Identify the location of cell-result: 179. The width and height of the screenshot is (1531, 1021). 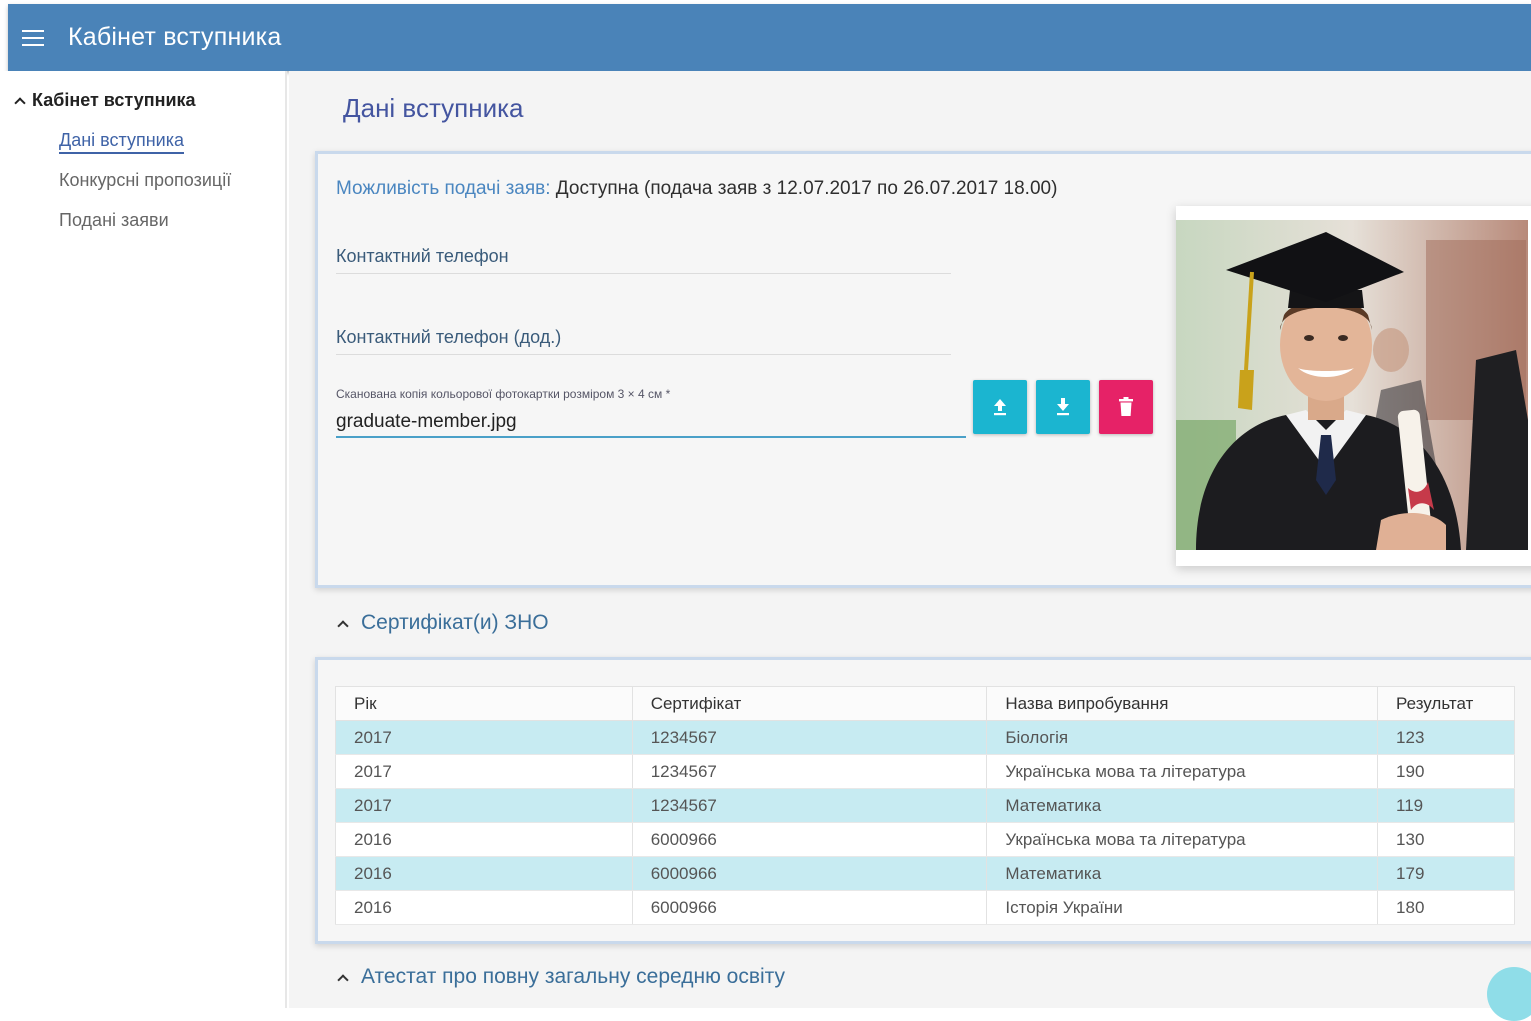
(1446, 873).